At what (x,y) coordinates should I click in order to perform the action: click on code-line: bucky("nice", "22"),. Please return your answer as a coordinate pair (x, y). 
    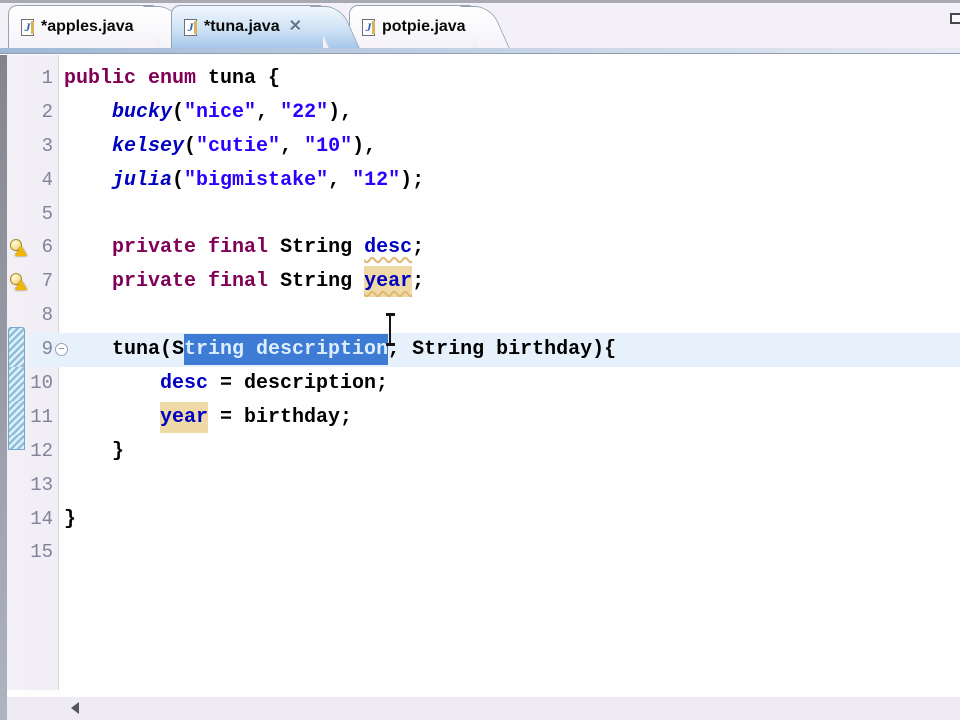
    Looking at the image, I should click on (509, 113).